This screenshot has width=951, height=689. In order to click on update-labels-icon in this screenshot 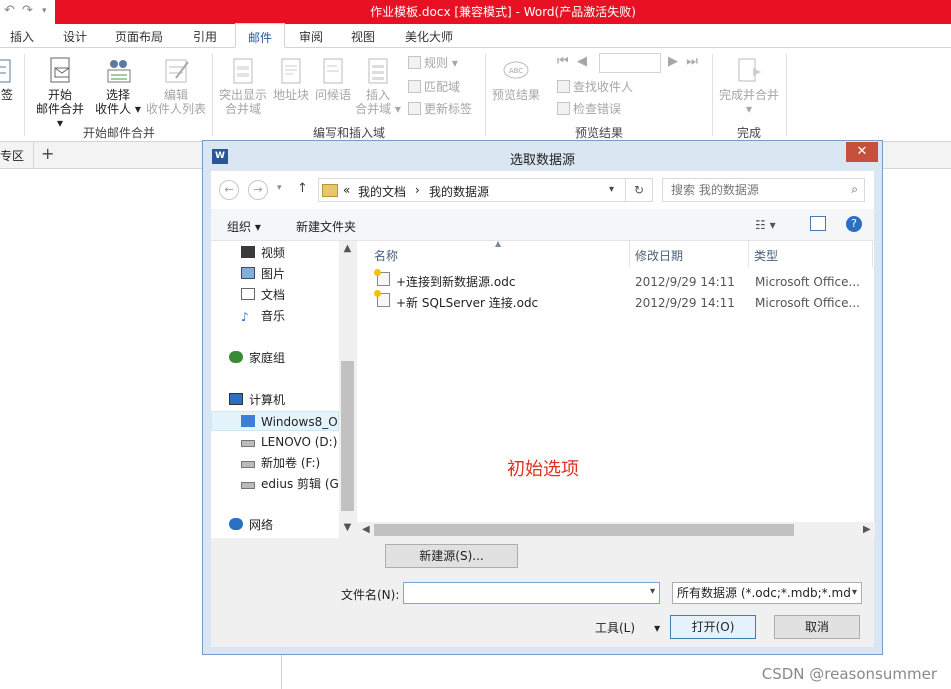, I will do `click(414, 108)`.